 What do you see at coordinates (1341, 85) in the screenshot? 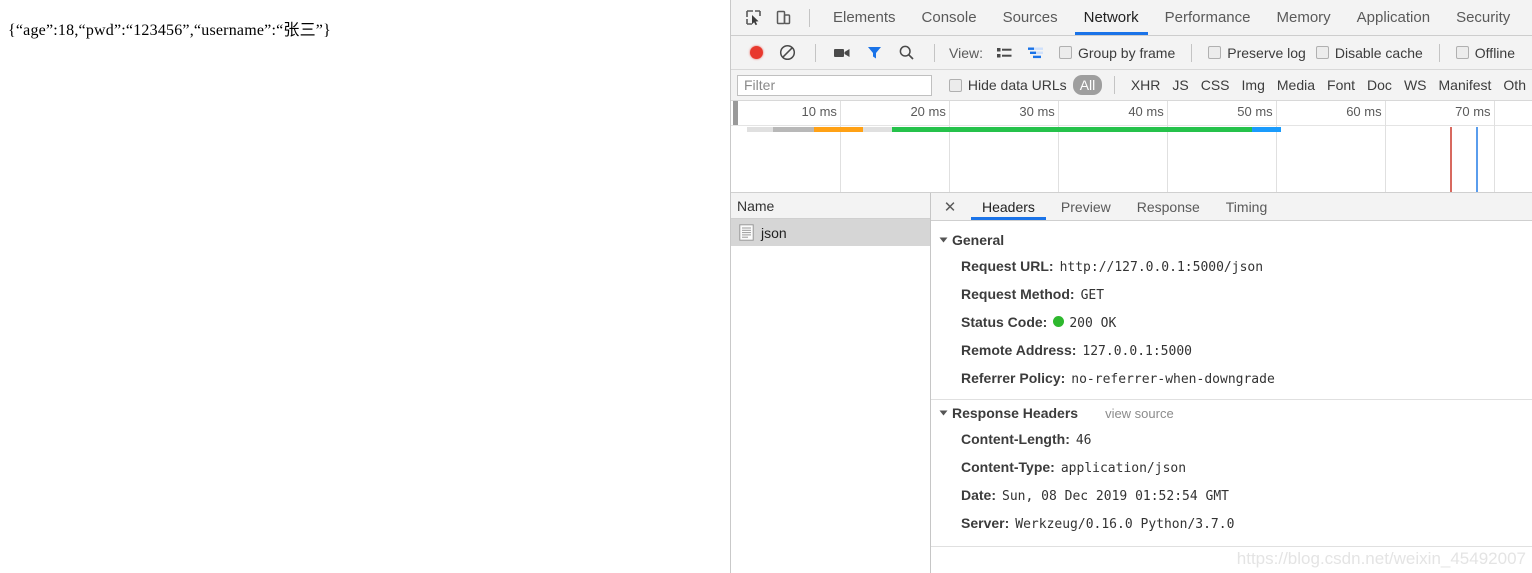
I see `filter-type-font: Font` at bounding box center [1341, 85].